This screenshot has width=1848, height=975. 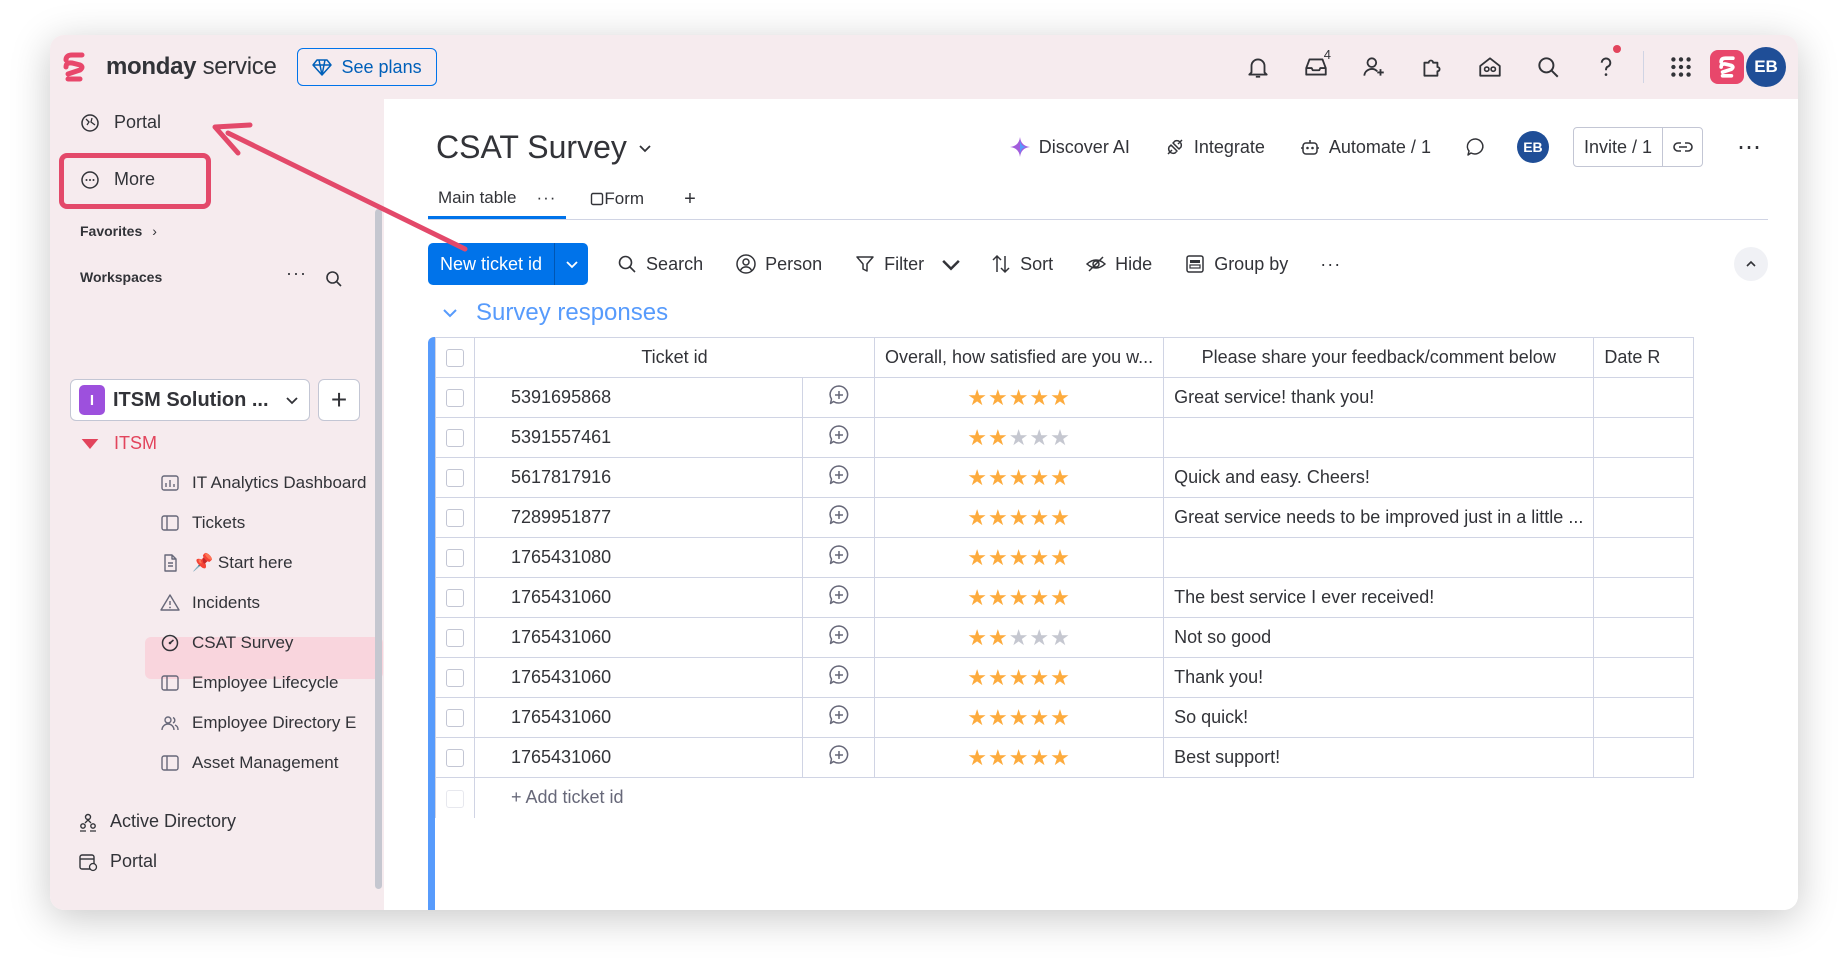 What do you see at coordinates (1065, 757) in the screenshot?
I see `table-row: 1765431060 ★★★★★ Best support!` at bounding box center [1065, 757].